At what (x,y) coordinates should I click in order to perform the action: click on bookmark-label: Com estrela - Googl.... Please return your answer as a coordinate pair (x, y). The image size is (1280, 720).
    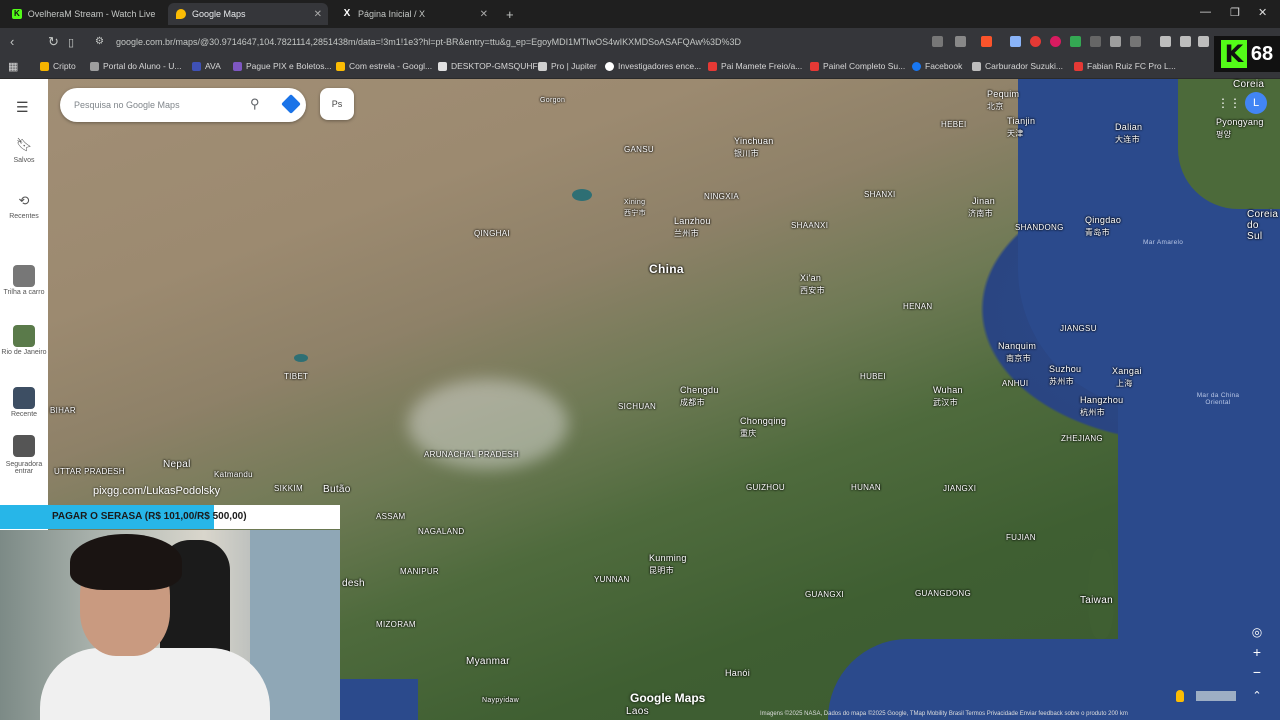
    Looking at the image, I should click on (391, 66).